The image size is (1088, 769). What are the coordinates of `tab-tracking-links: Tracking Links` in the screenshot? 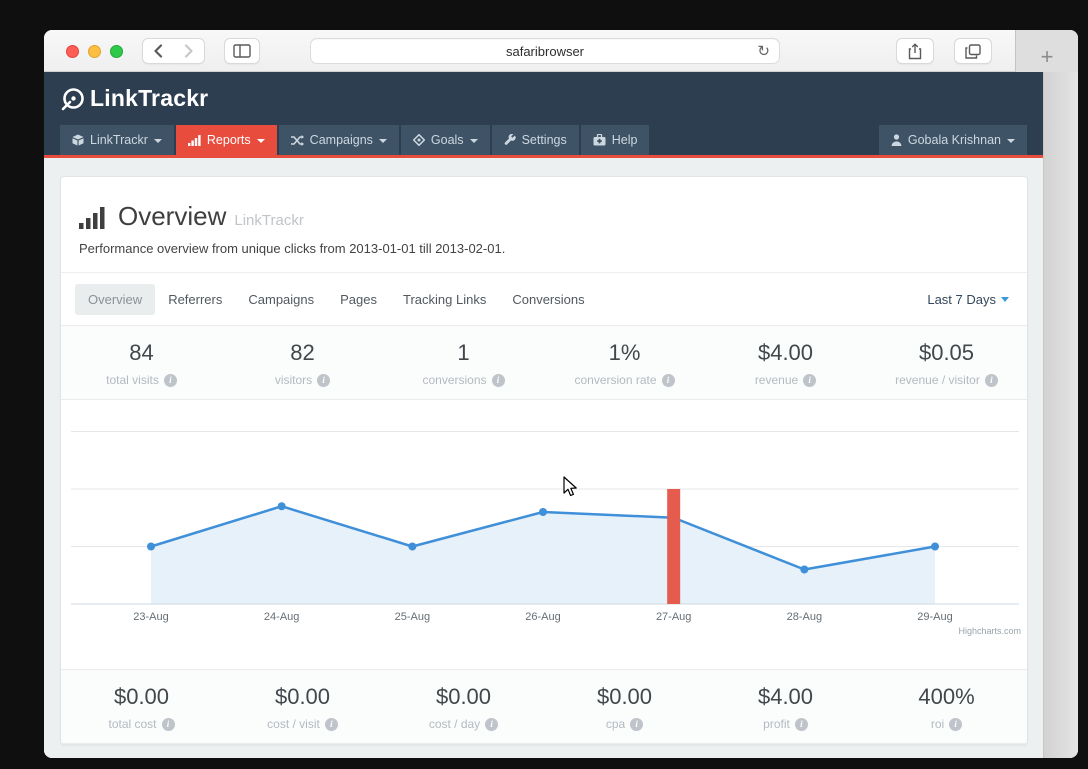 It's located at (444, 299).